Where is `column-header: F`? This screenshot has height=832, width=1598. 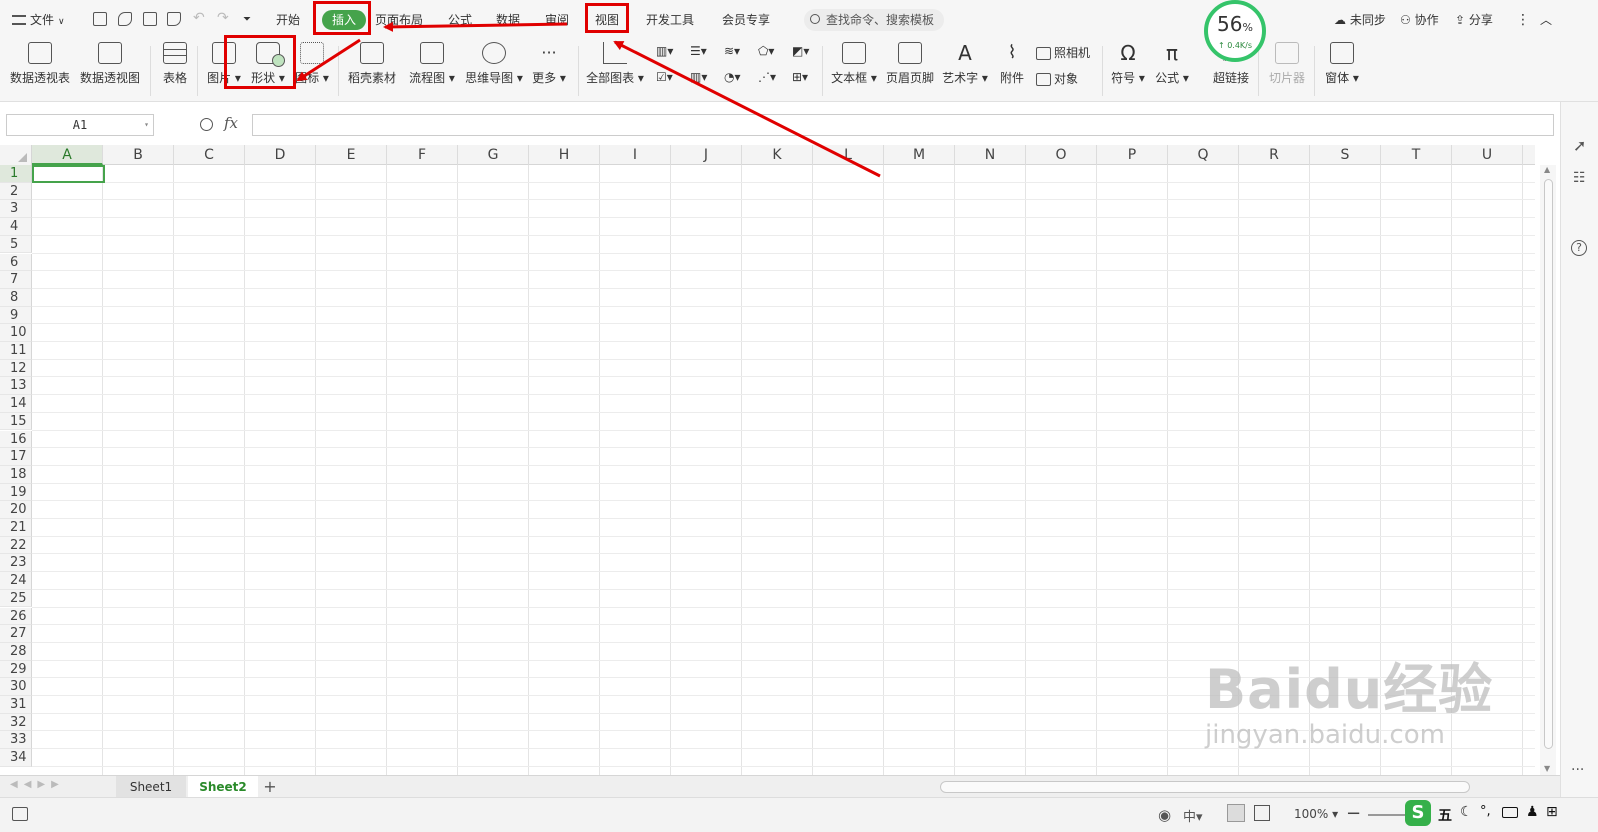 column-header: F is located at coordinates (422, 155).